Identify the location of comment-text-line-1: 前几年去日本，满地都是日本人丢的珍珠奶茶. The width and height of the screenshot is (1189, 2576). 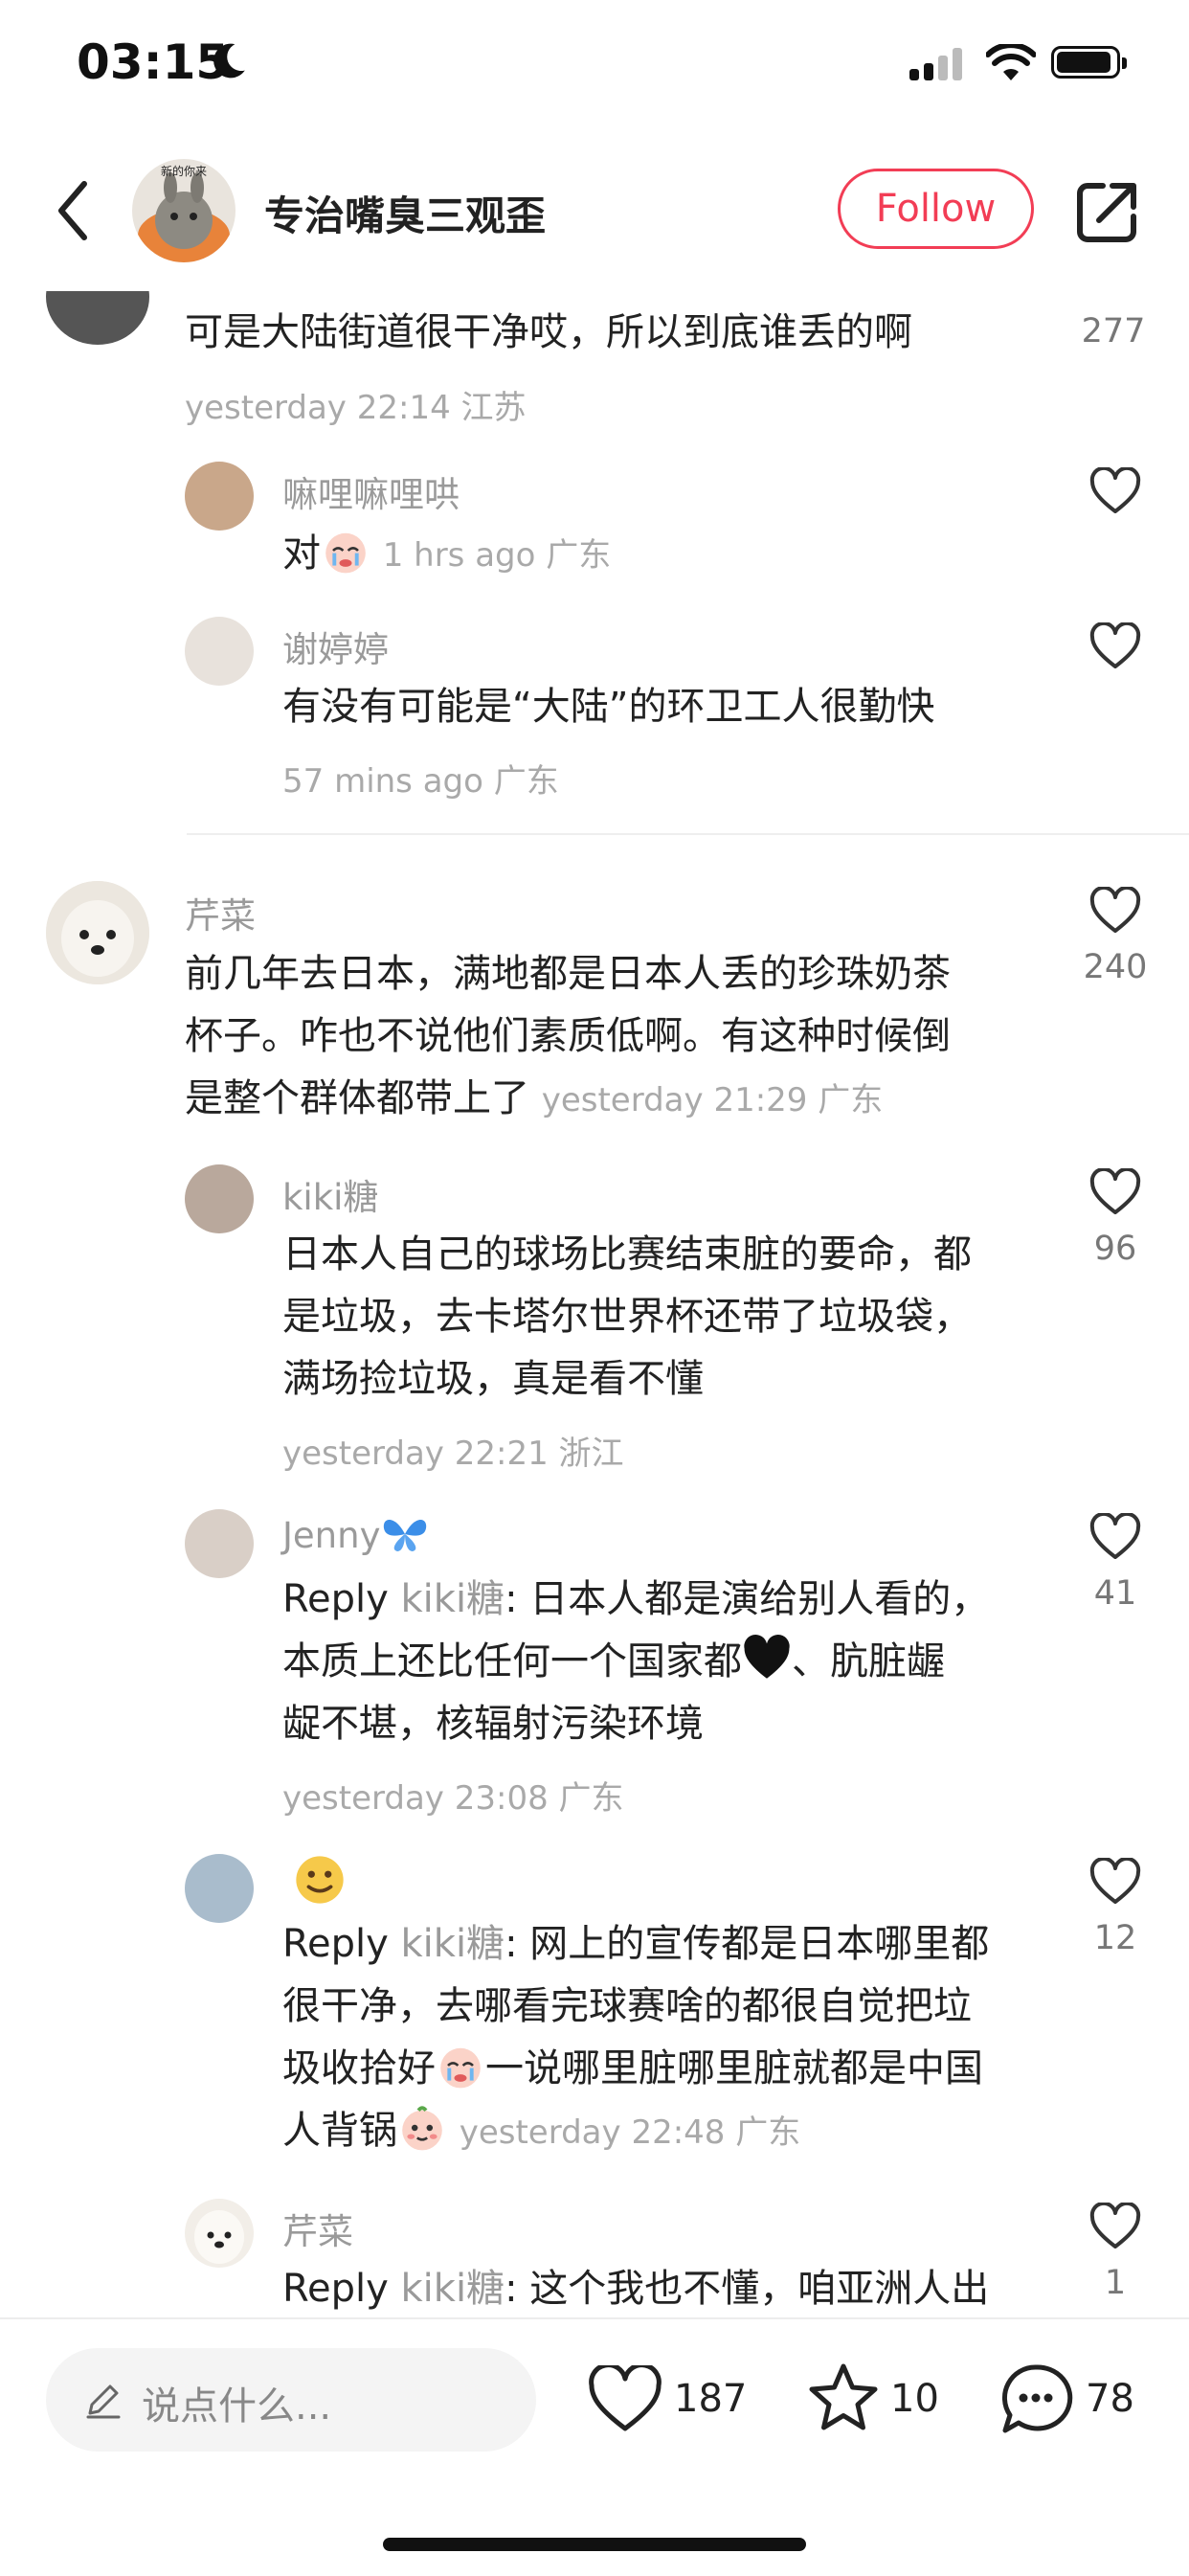
(568, 974).